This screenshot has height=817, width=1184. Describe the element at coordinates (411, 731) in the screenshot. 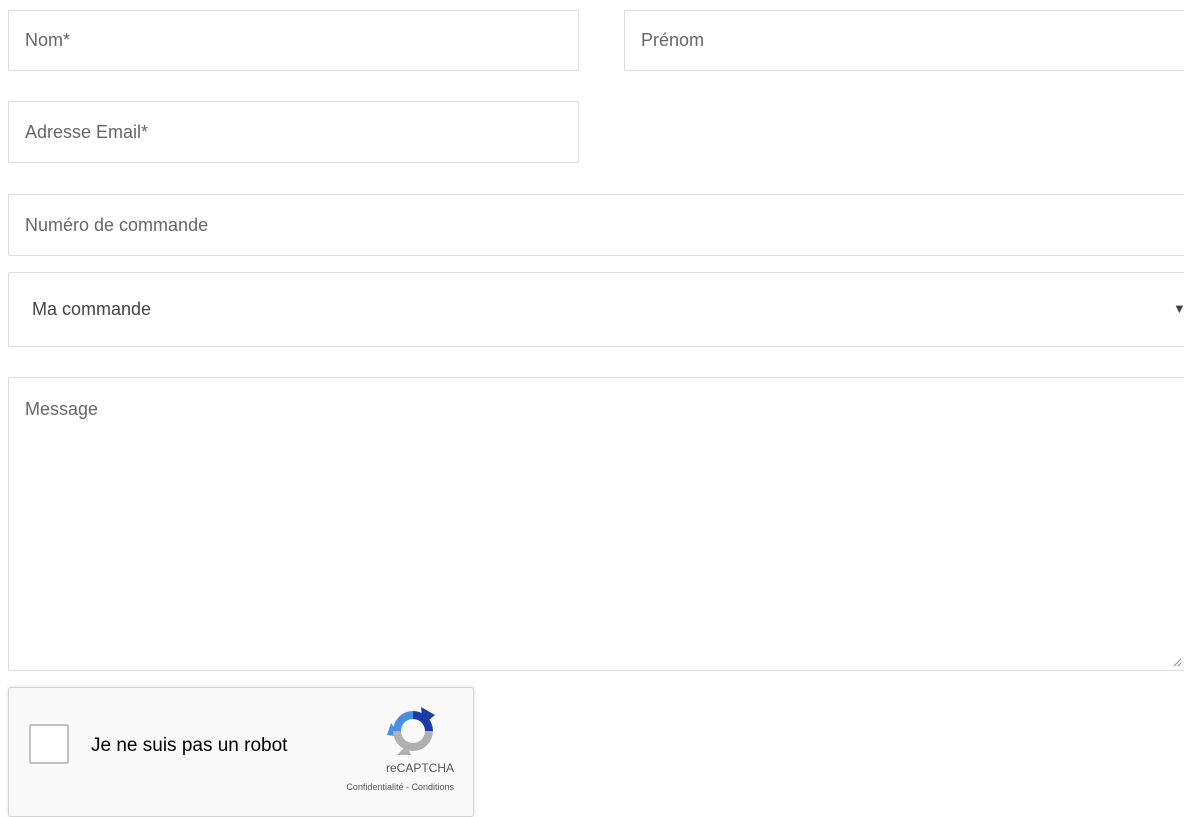

I see `recaptcha-logo-icon` at that location.